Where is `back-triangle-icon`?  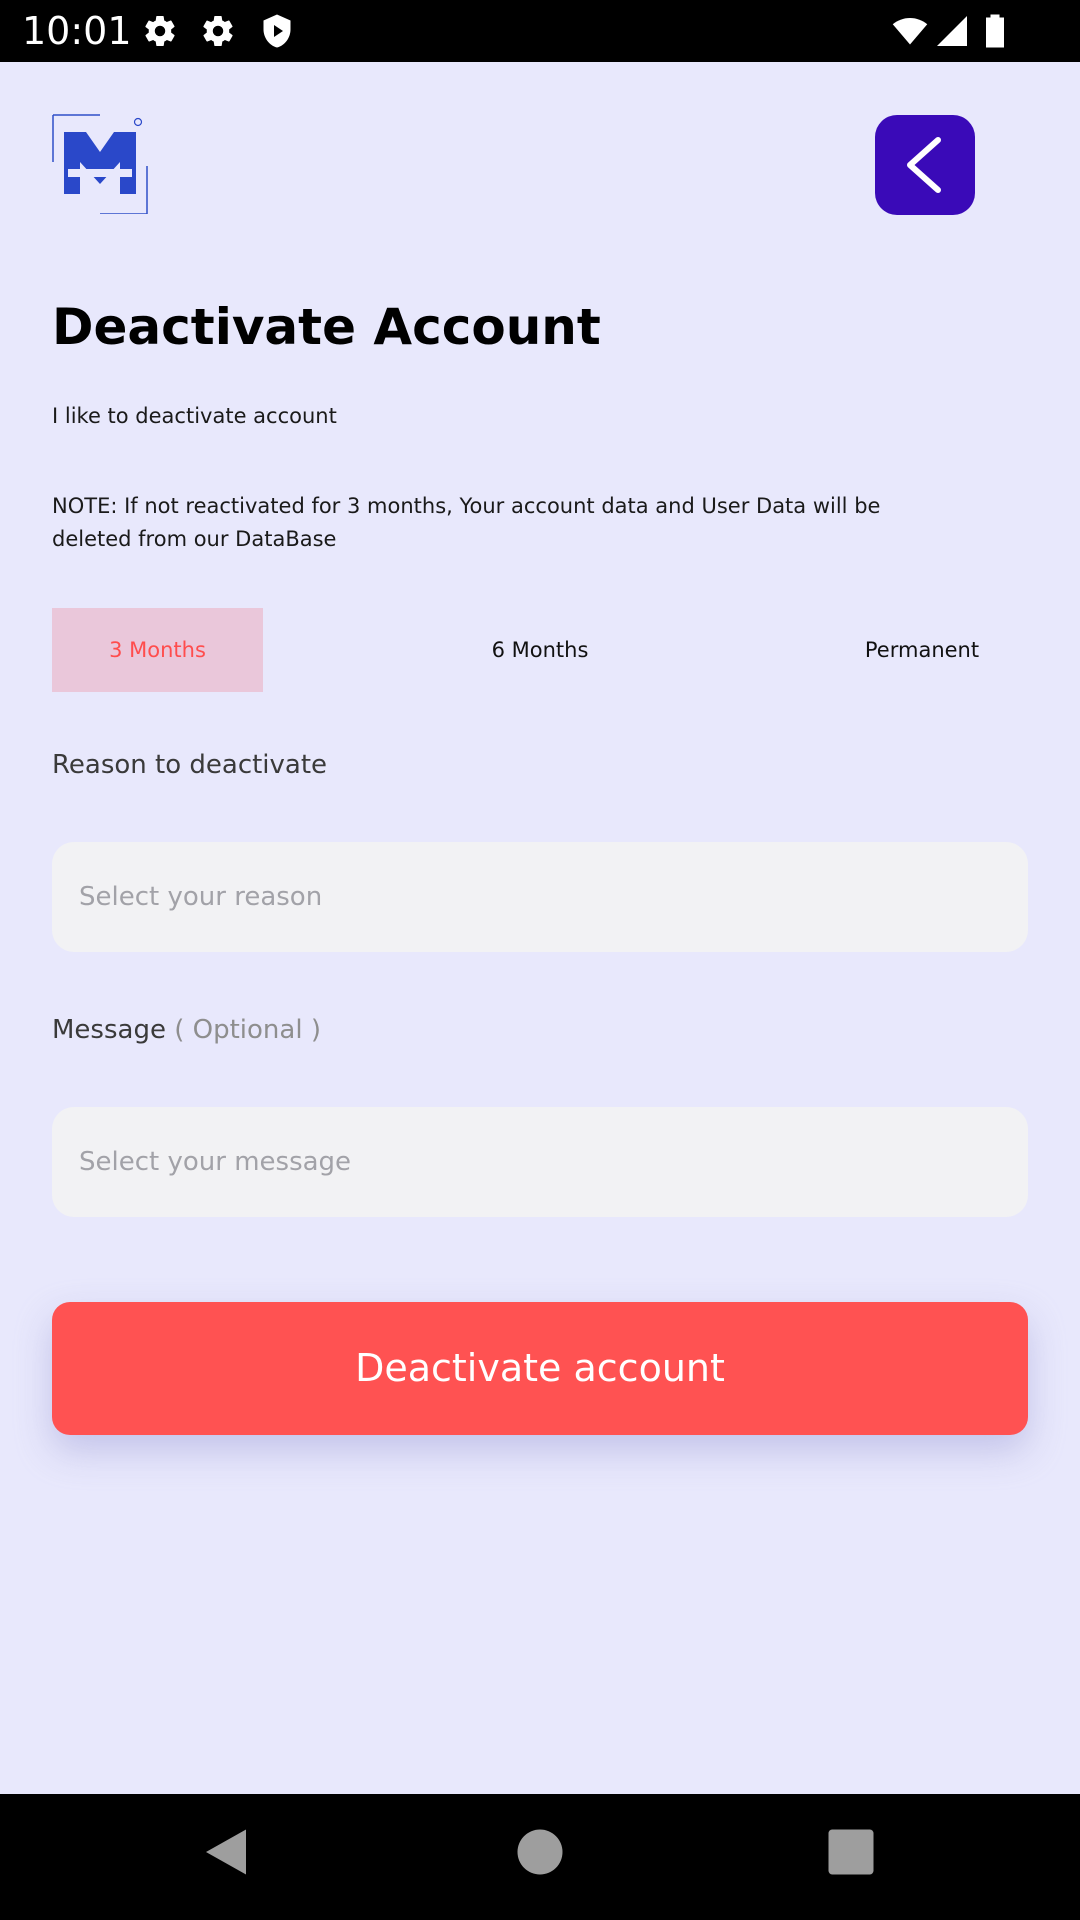 back-triangle-icon is located at coordinates (226, 1852).